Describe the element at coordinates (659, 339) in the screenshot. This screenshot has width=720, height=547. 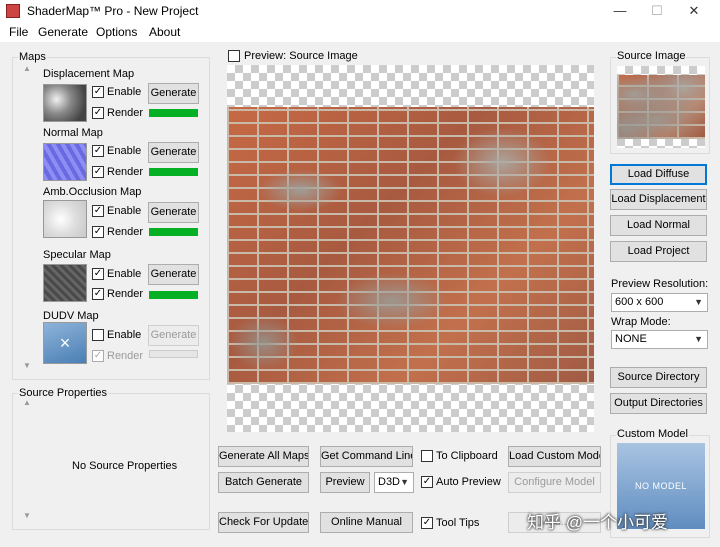
I see `wrap-mode-select: NONE ▼` at that location.